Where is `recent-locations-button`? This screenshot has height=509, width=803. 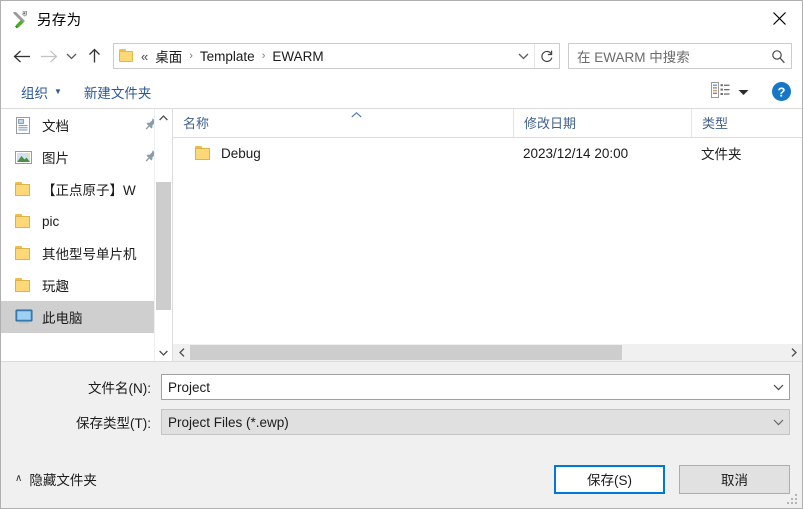
recent-locations-button is located at coordinates (71, 56).